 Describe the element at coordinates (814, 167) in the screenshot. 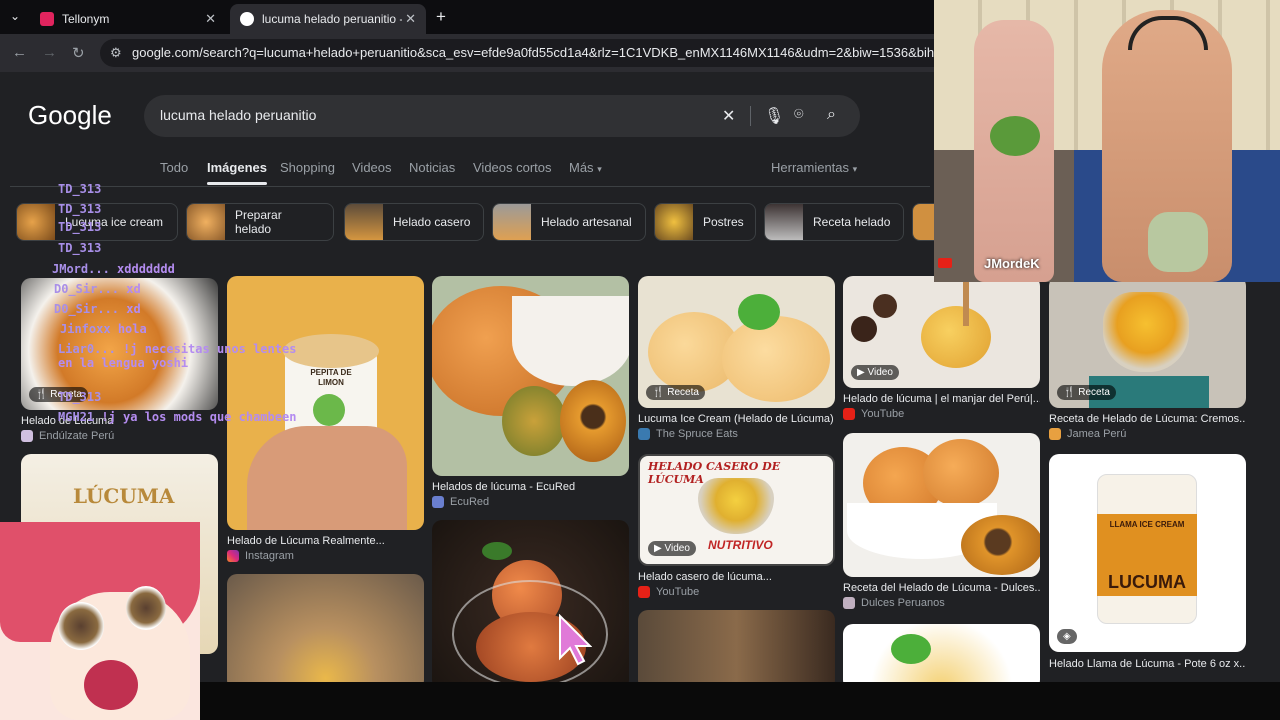

I see `tools-button: Herramientas ▾` at that location.